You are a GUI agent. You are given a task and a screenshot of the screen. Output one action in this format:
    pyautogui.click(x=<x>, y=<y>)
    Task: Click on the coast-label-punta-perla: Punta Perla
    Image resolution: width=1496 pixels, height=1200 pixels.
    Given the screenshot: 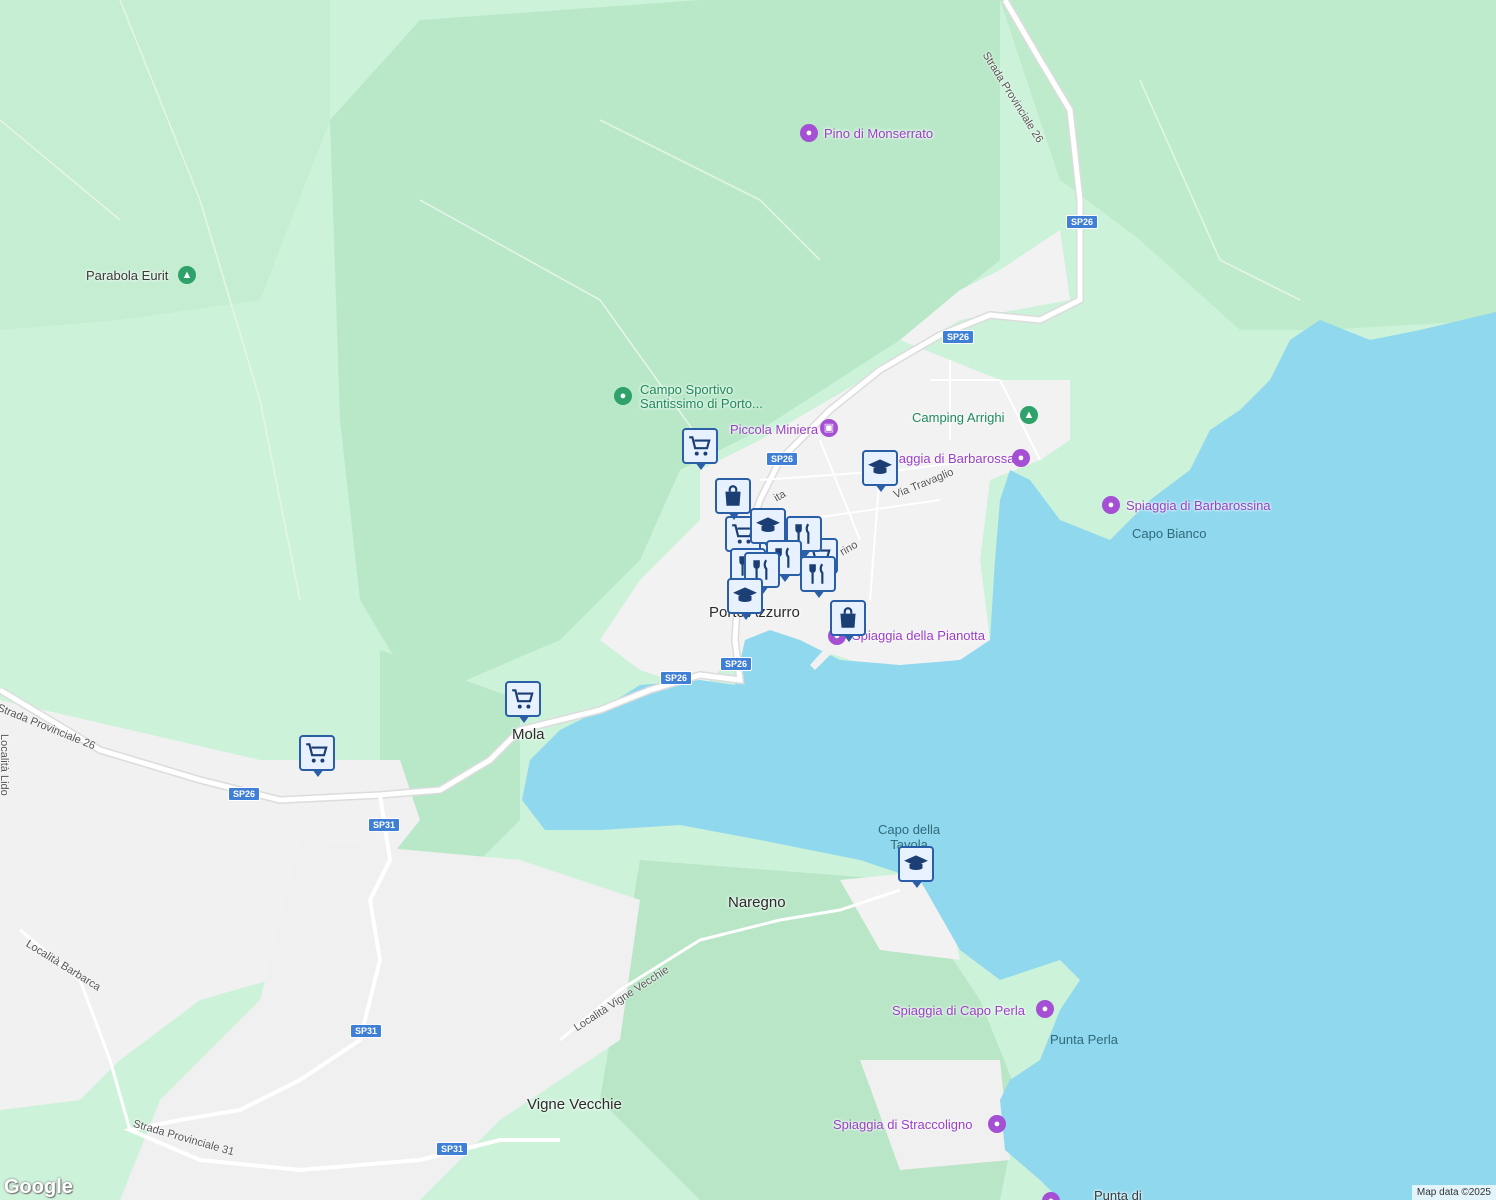 What is the action you would take?
    pyautogui.click(x=1084, y=1039)
    